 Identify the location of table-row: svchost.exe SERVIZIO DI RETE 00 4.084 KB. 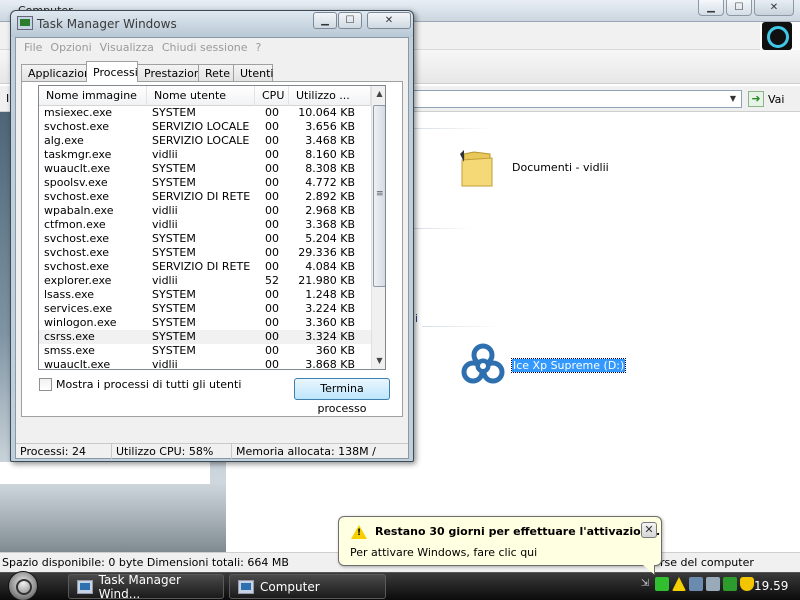
(205, 267).